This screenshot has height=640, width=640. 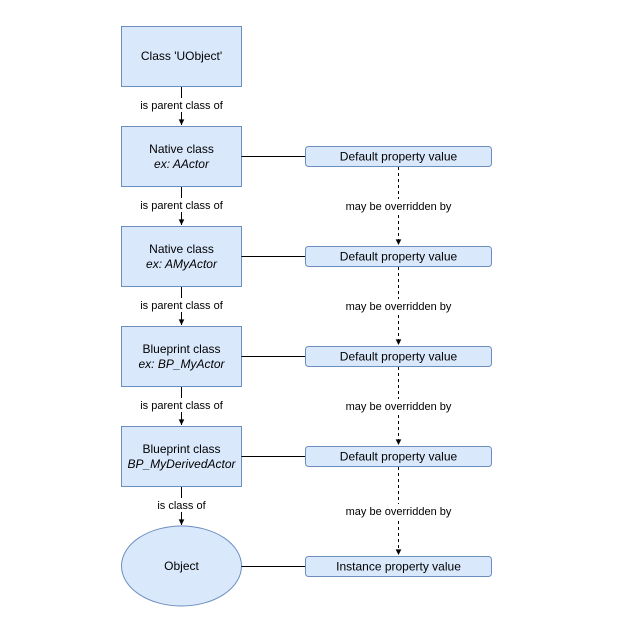 I want to click on property-node-label: Instance property value, so click(x=398, y=567).